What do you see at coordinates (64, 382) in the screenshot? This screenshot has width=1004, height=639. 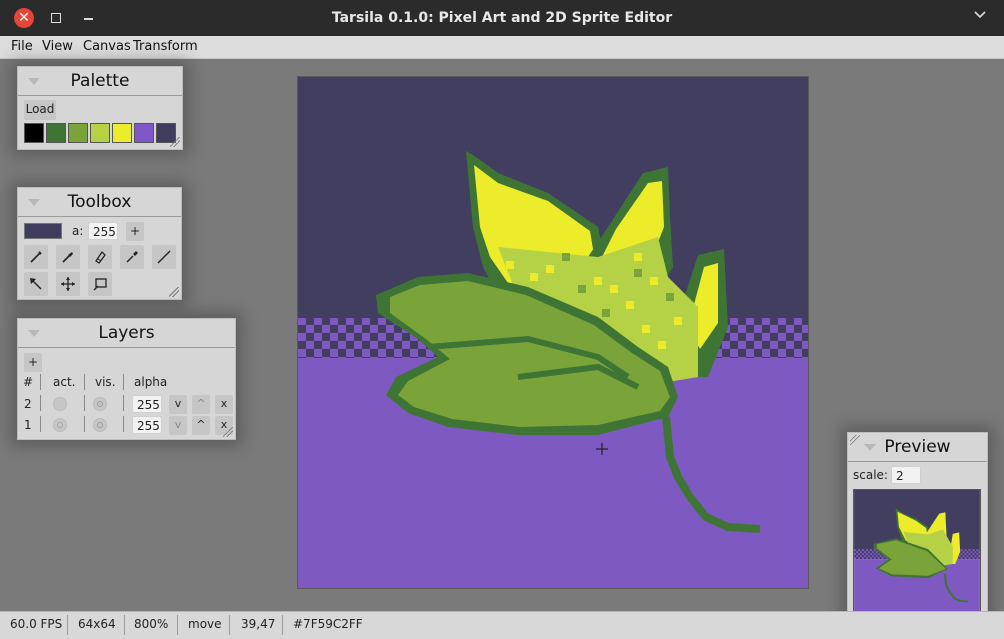 I see `layers-col-active: act.` at bounding box center [64, 382].